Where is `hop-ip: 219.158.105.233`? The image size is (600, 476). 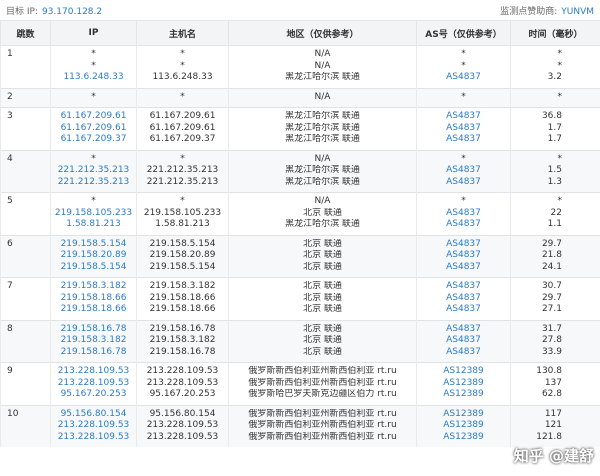
hop-ip: 219.158.105.233 is located at coordinates (93, 214).